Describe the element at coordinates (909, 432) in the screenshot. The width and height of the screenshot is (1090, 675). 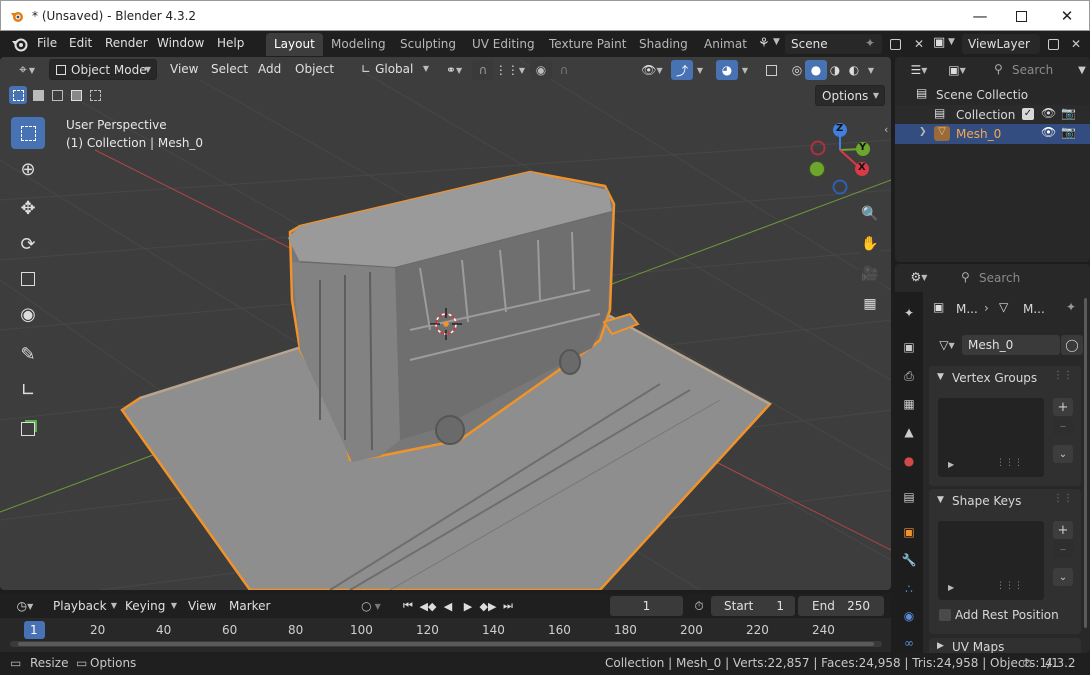
I see `tab-scene: ▲` at that location.